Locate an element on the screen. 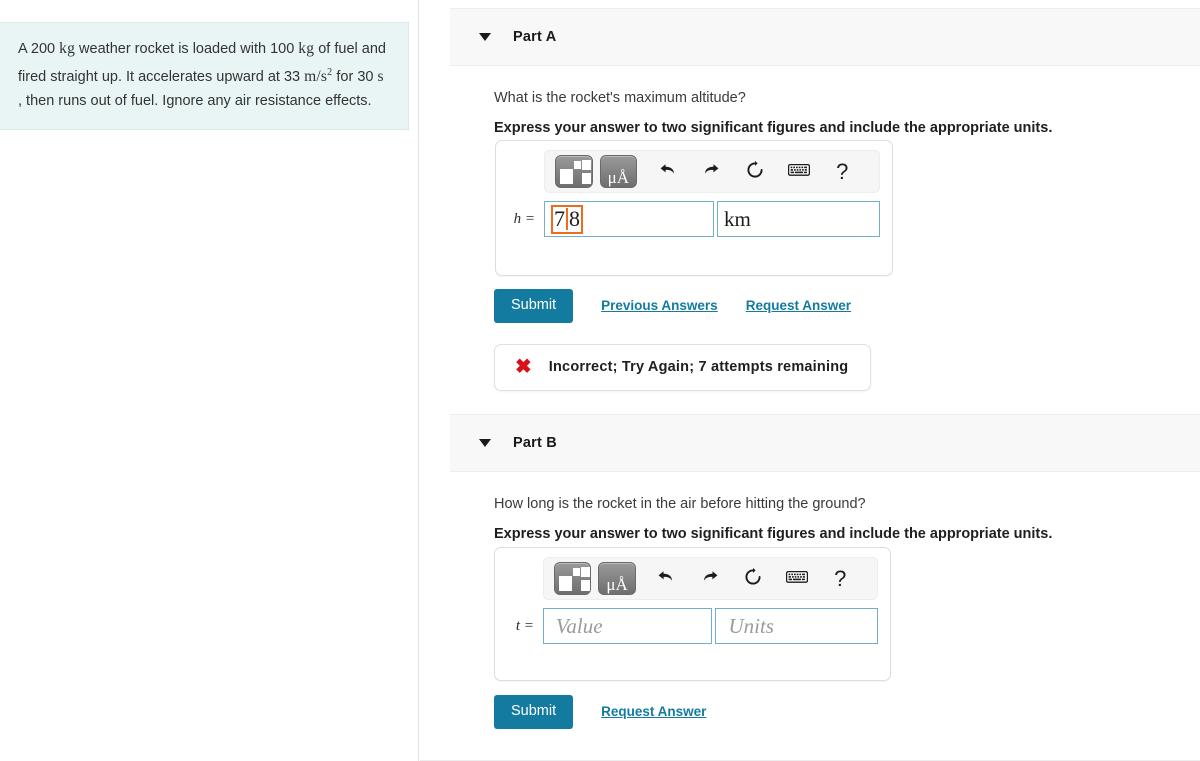 This screenshot has width=1200, height=761. part-b-answer-card: μÅ ? t = Value Units is located at coordinates (692, 614).